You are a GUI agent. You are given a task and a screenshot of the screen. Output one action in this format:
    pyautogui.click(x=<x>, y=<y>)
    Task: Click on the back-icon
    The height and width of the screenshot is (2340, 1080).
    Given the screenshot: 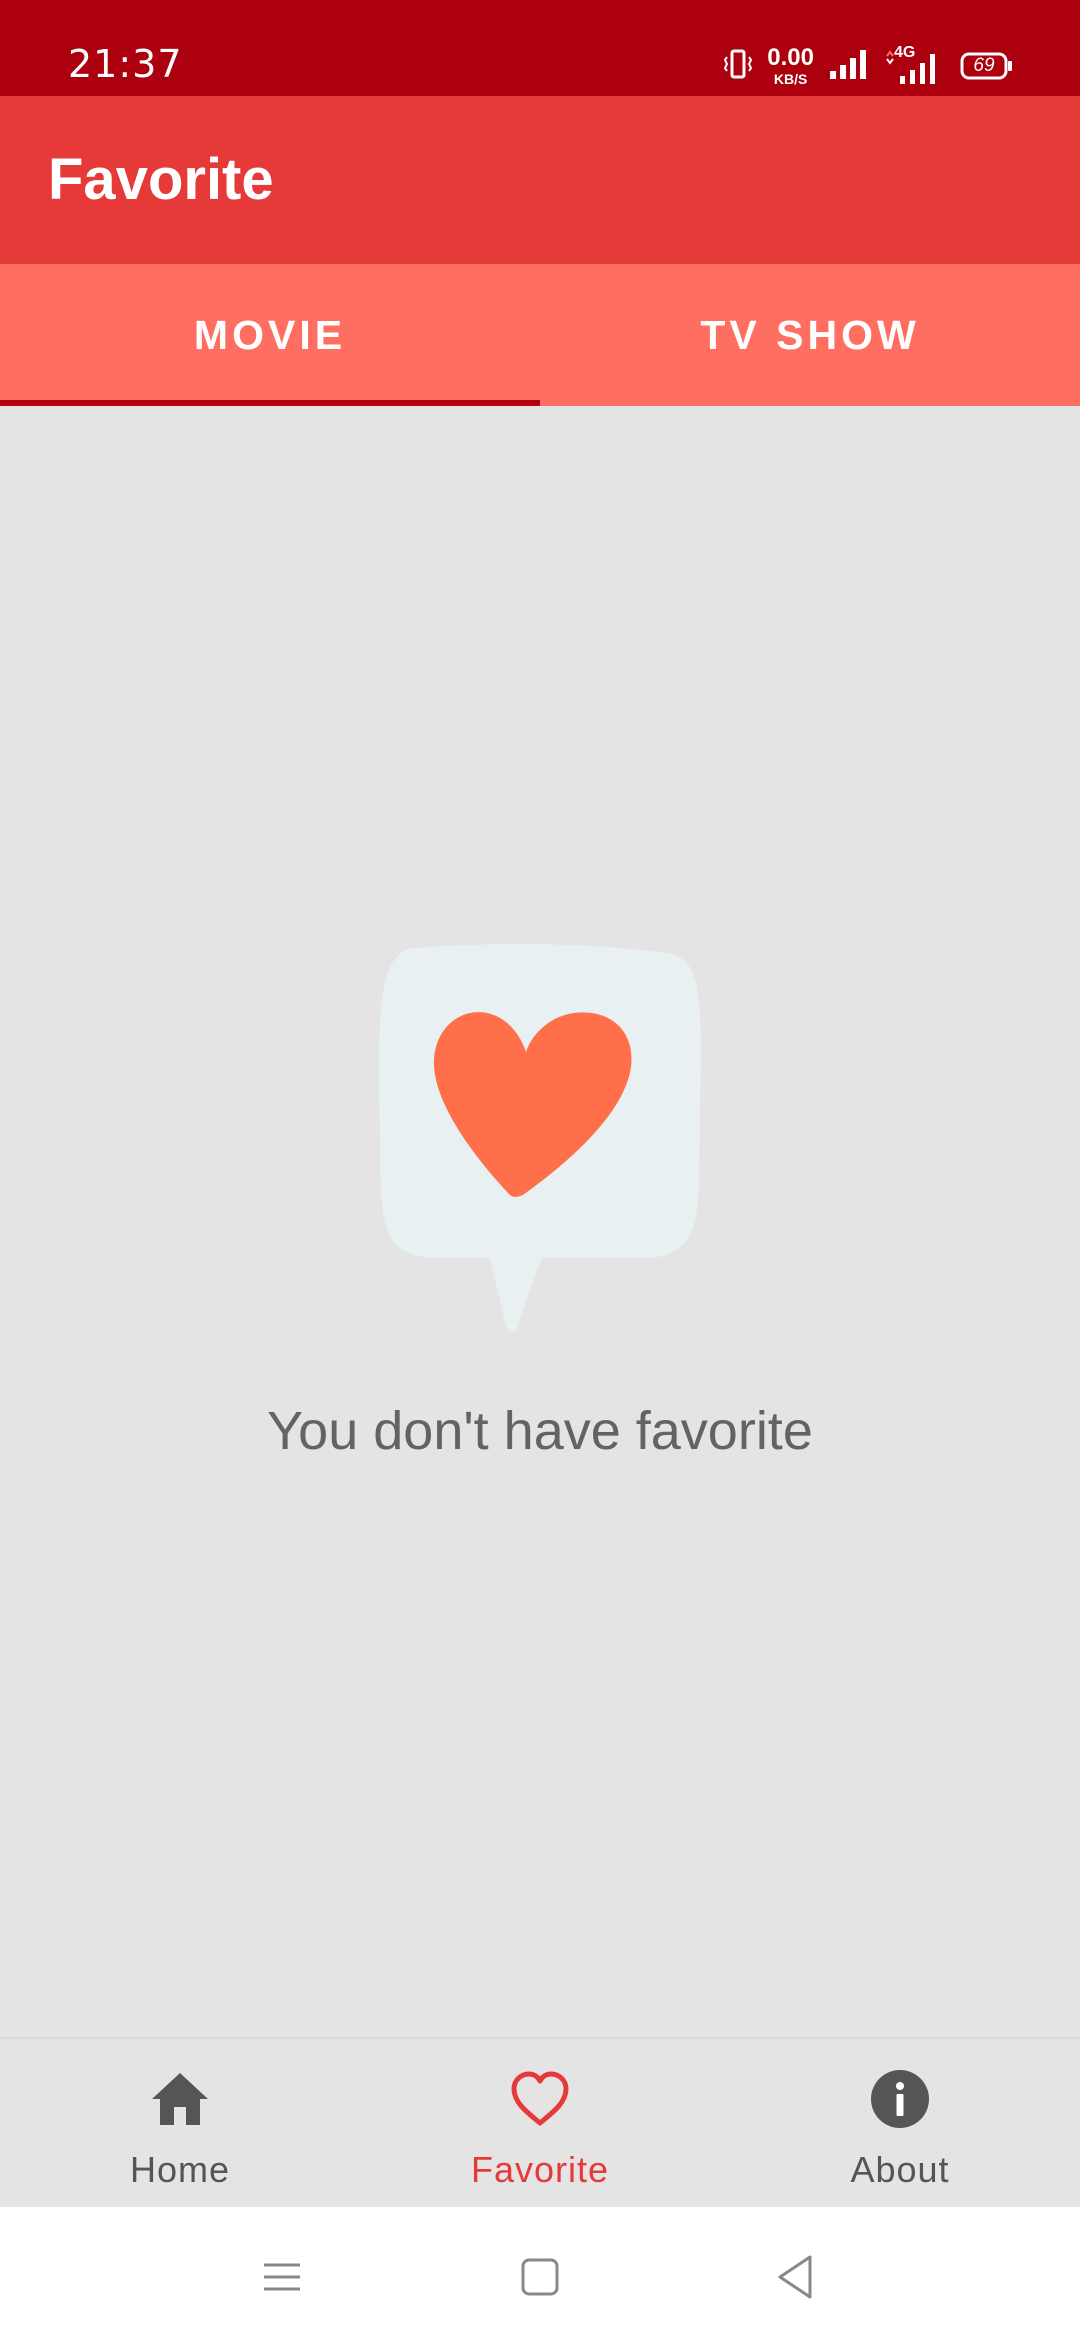 What is the action you would take?
    pyautogui.click(x=796, y=2277)
    